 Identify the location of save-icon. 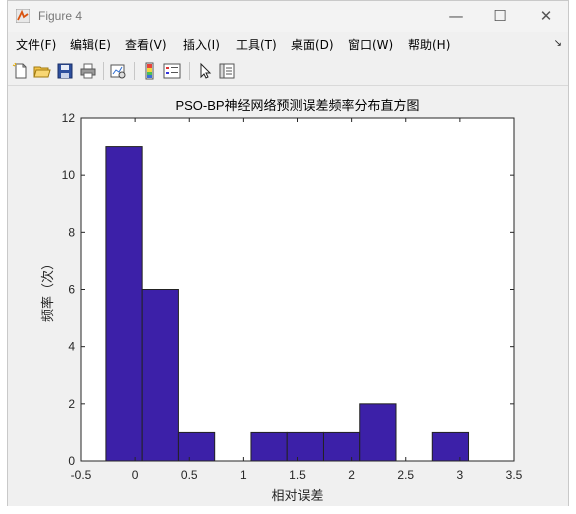
(65, 71).